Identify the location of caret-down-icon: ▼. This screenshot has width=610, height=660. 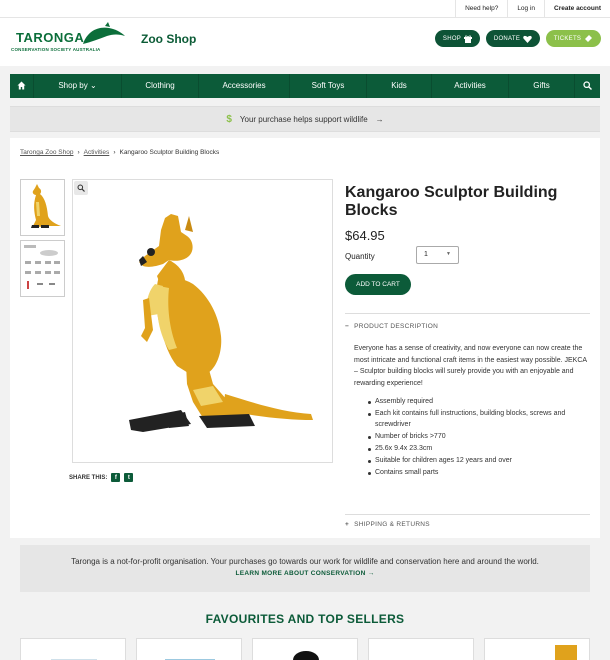
(448, 254).